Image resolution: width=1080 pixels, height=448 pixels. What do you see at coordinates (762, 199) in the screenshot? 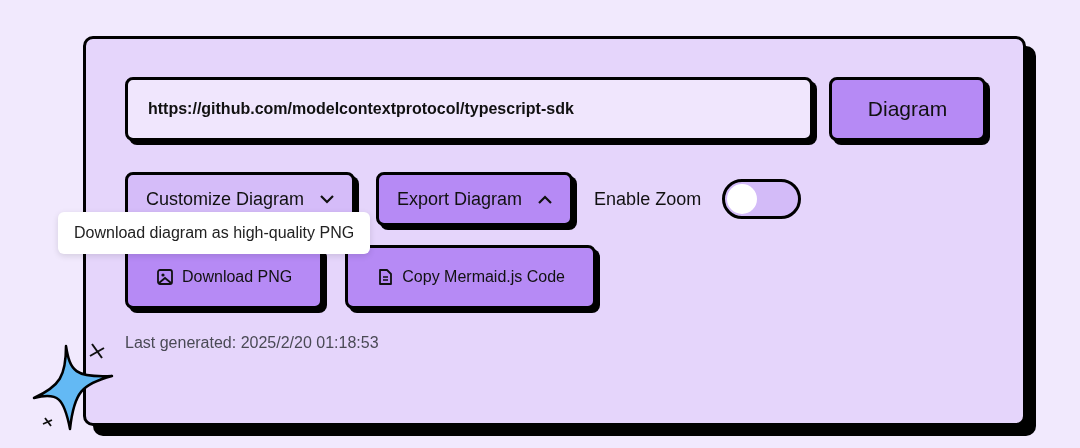
I see `zoom-toggle` at bounding box center [762, 199].